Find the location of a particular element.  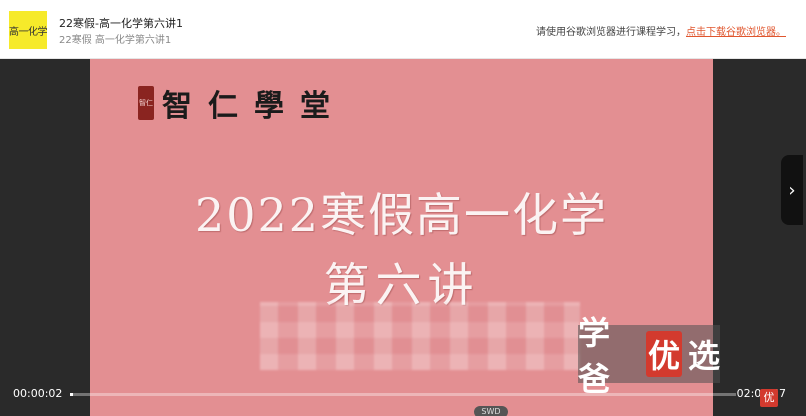

browser-notice: 请使用谷歌浏览器进行课程学习，点击下载谷歌浏览器。 is located at coordinates (661, 30).